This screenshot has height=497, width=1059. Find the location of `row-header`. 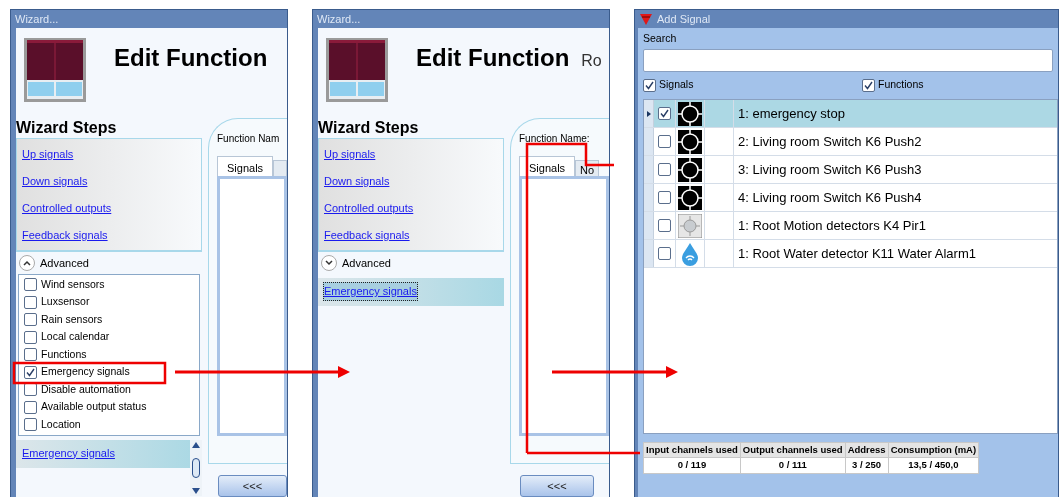

row-header is located at coordinates (649, 113).